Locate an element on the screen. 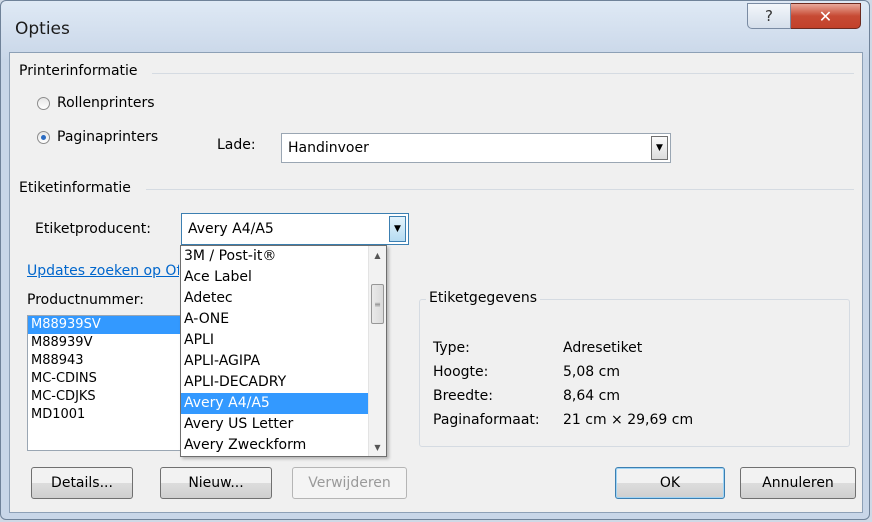 Image resolution: width=872 pixels, height=522 pixels. dropdown-item: A-ONE is located at coordinates (274, 319).